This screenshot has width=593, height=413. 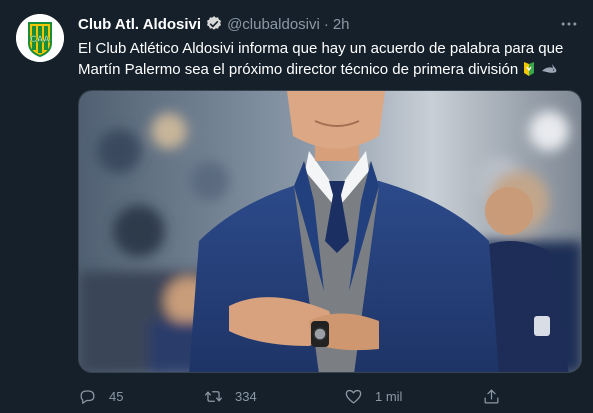 I want to click on retweet-button: 334, so click(x=230, y=396).